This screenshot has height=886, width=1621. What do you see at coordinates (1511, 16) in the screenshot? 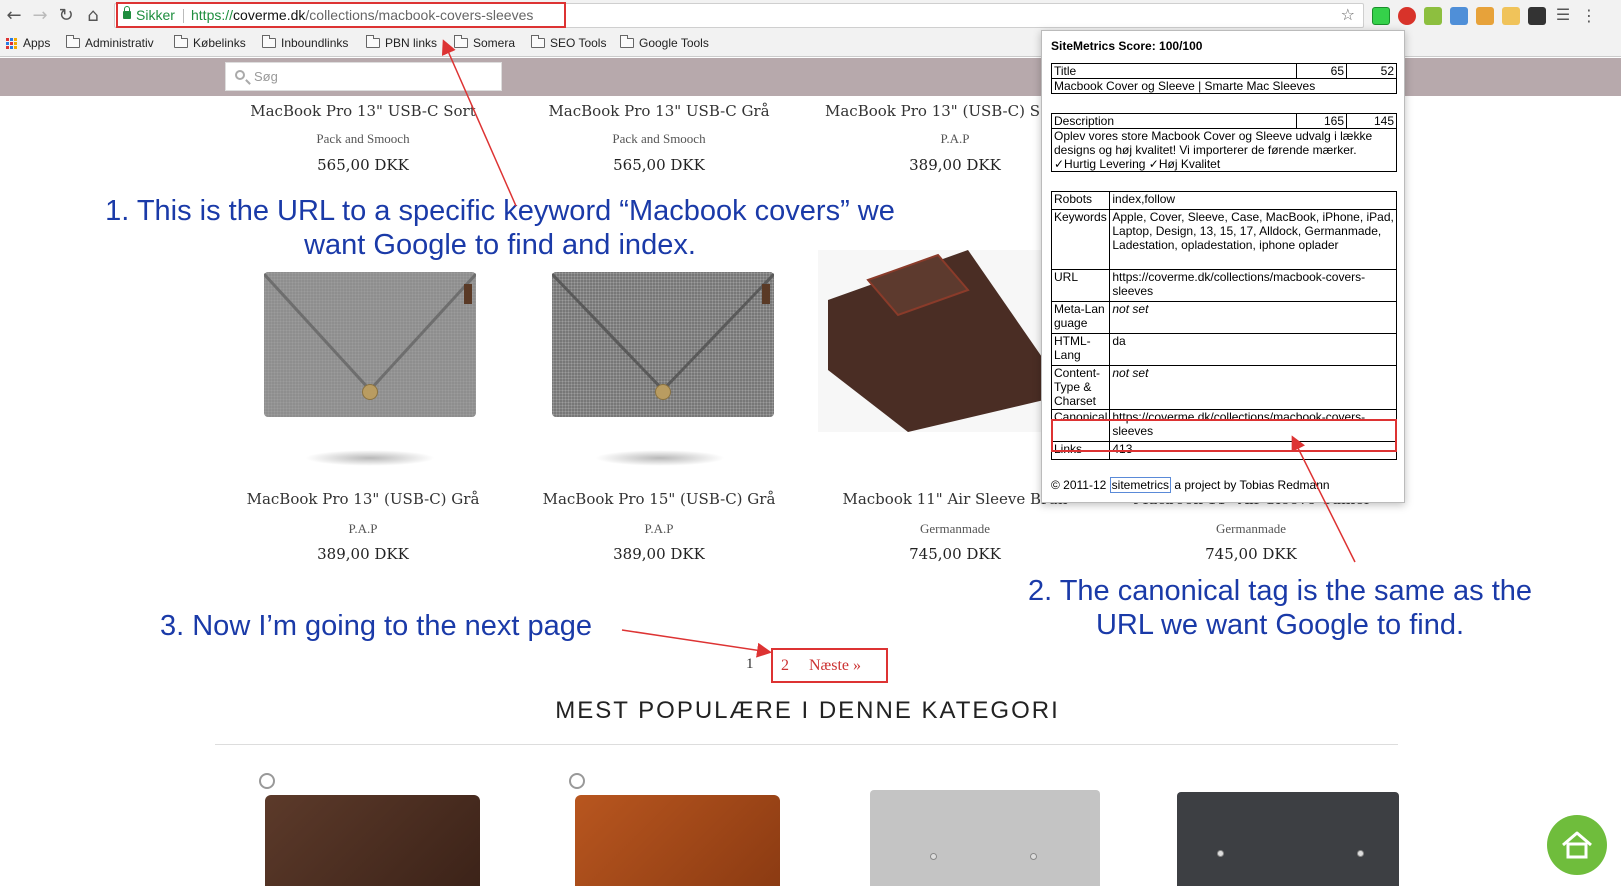
I see `wrench-extension-icon` at bounding box center [1511, 16].